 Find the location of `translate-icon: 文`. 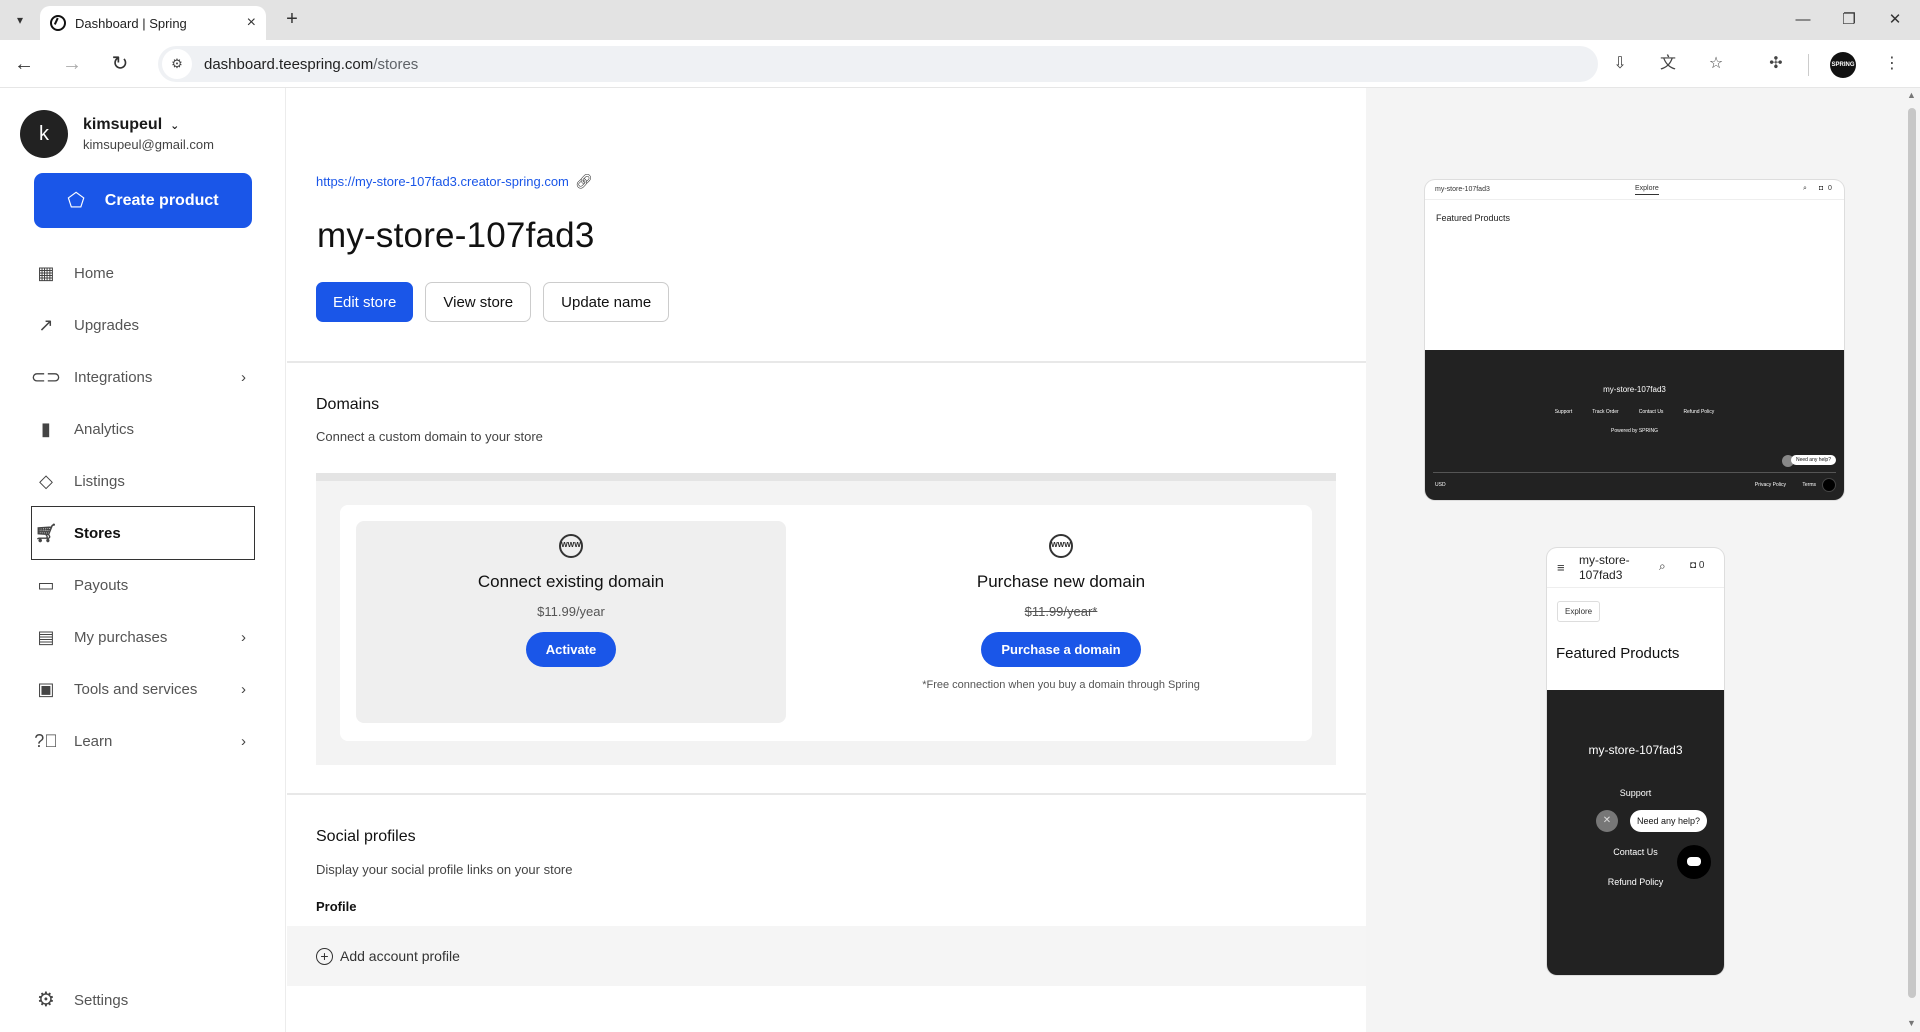

translate-icon: 文 is located at coordinates (1668, 64).